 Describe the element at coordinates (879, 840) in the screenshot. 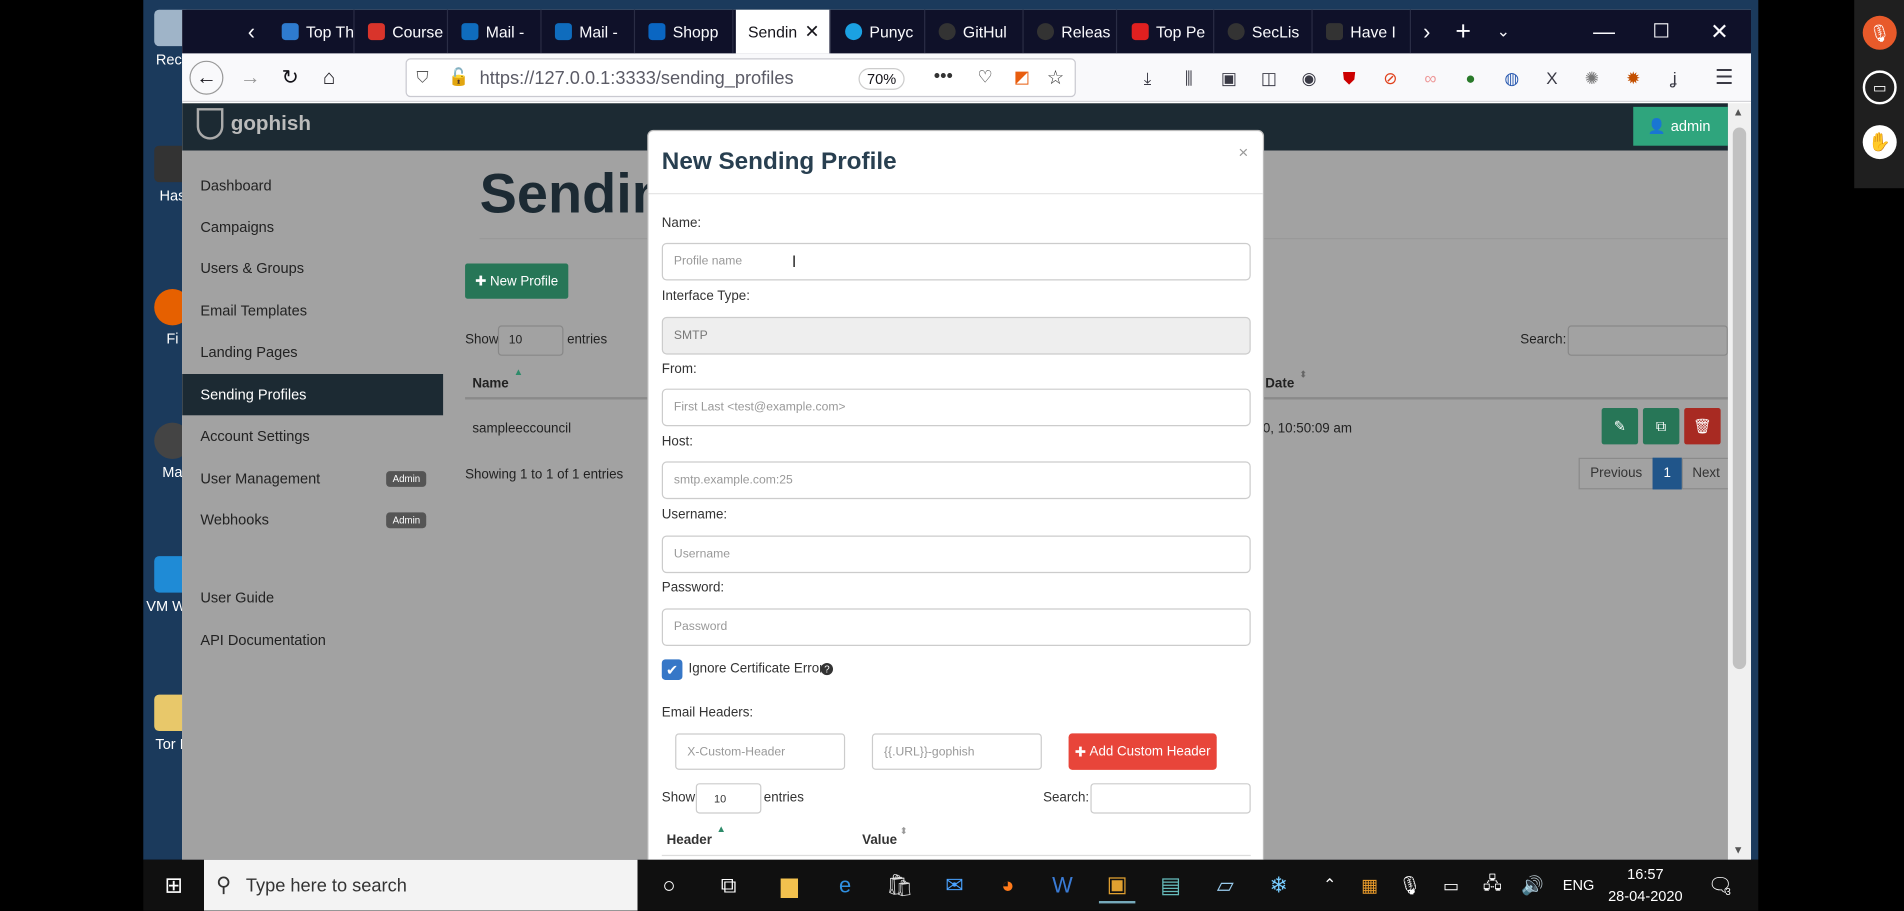

I see `column-header-value: Value` at that location.